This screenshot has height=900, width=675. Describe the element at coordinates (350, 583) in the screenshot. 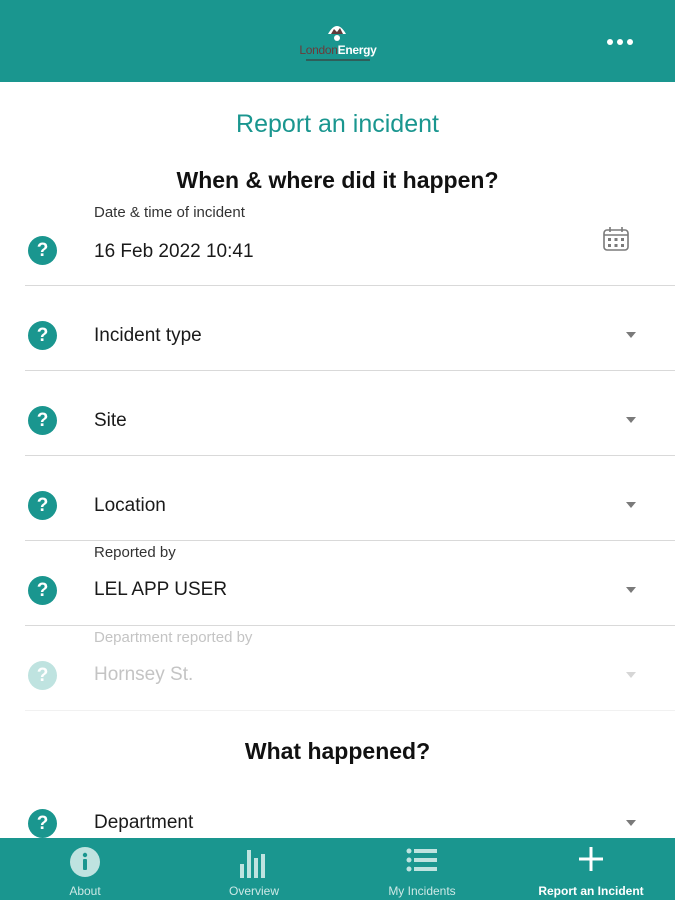

I see `reported-by-select: ? Reported by LEL APP USER` at that location.